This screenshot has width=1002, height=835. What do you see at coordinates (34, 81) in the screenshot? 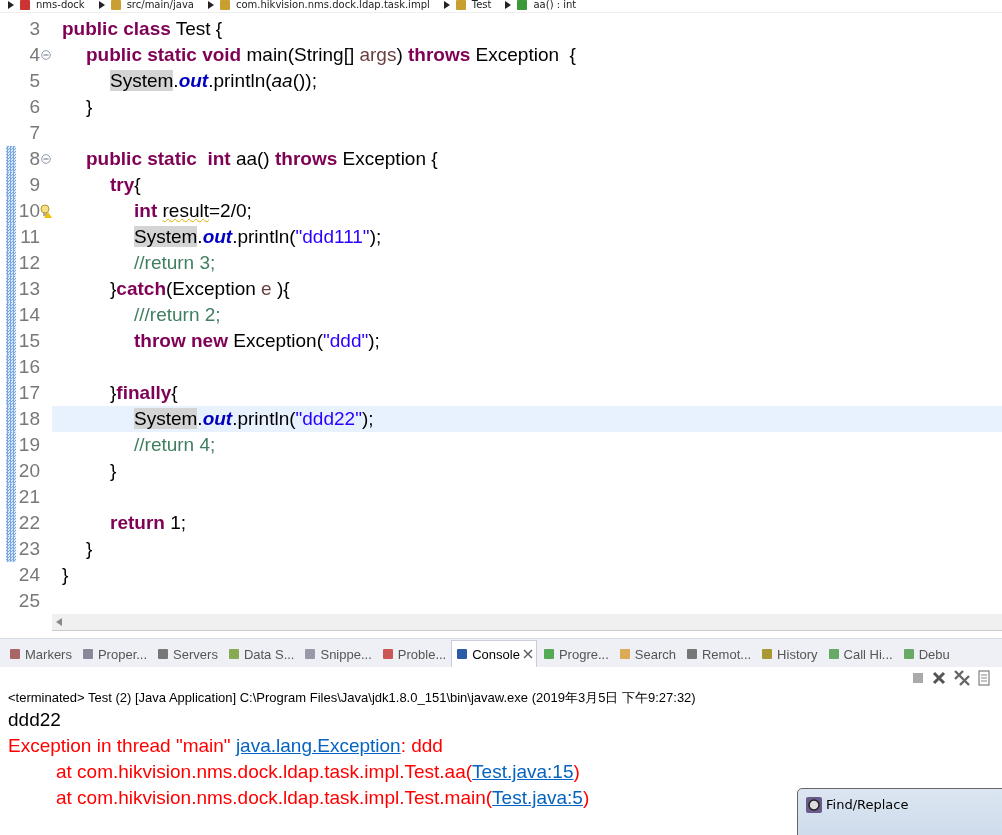
I see `line-number: 5` at bounding box center [34, 81].